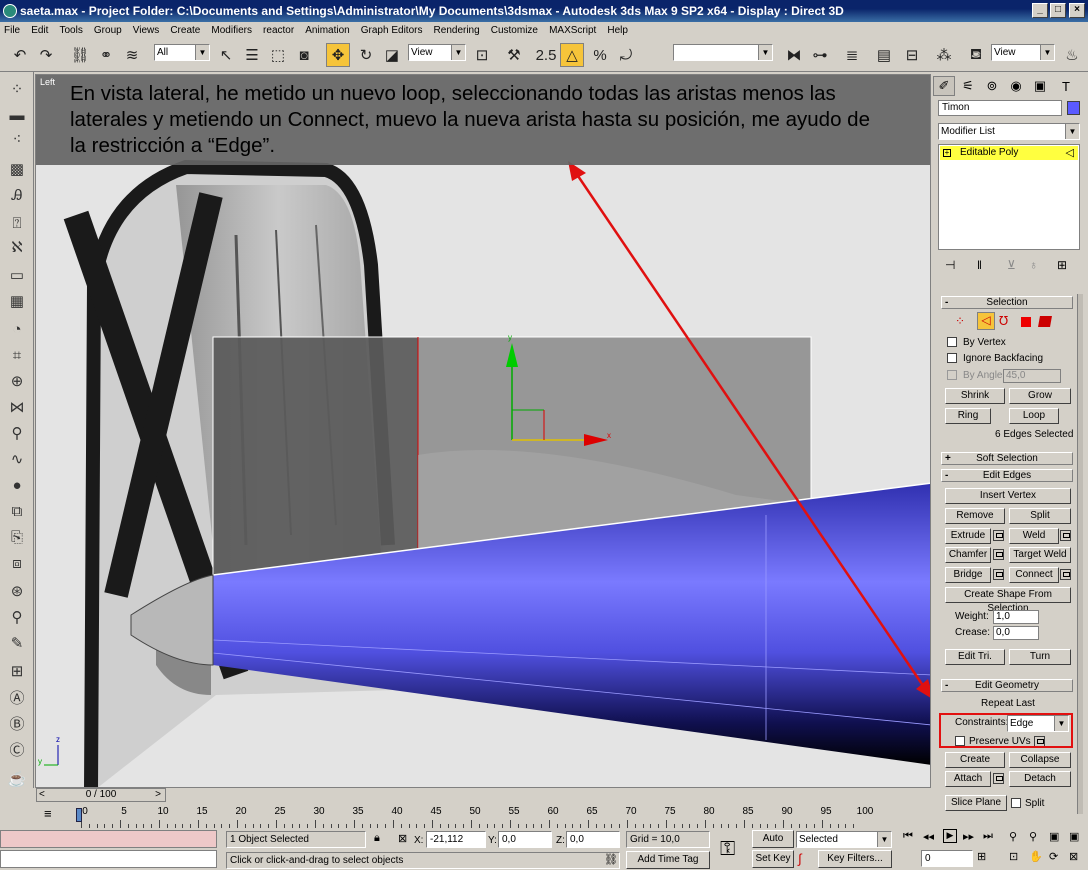  I want to click on zoom-extents-all-icon: ▣, so click(1074, 836).